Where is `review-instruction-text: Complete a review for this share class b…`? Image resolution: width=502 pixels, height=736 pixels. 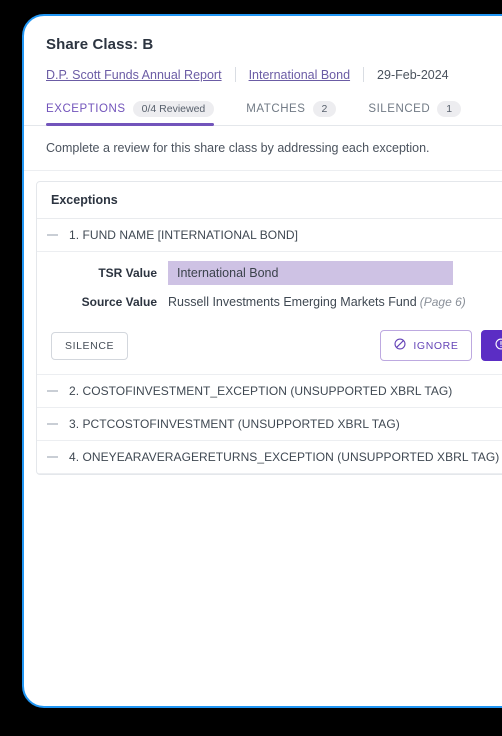 review-instruction-text: Complete a review for this share class b… is located at coordinates (263, 148).